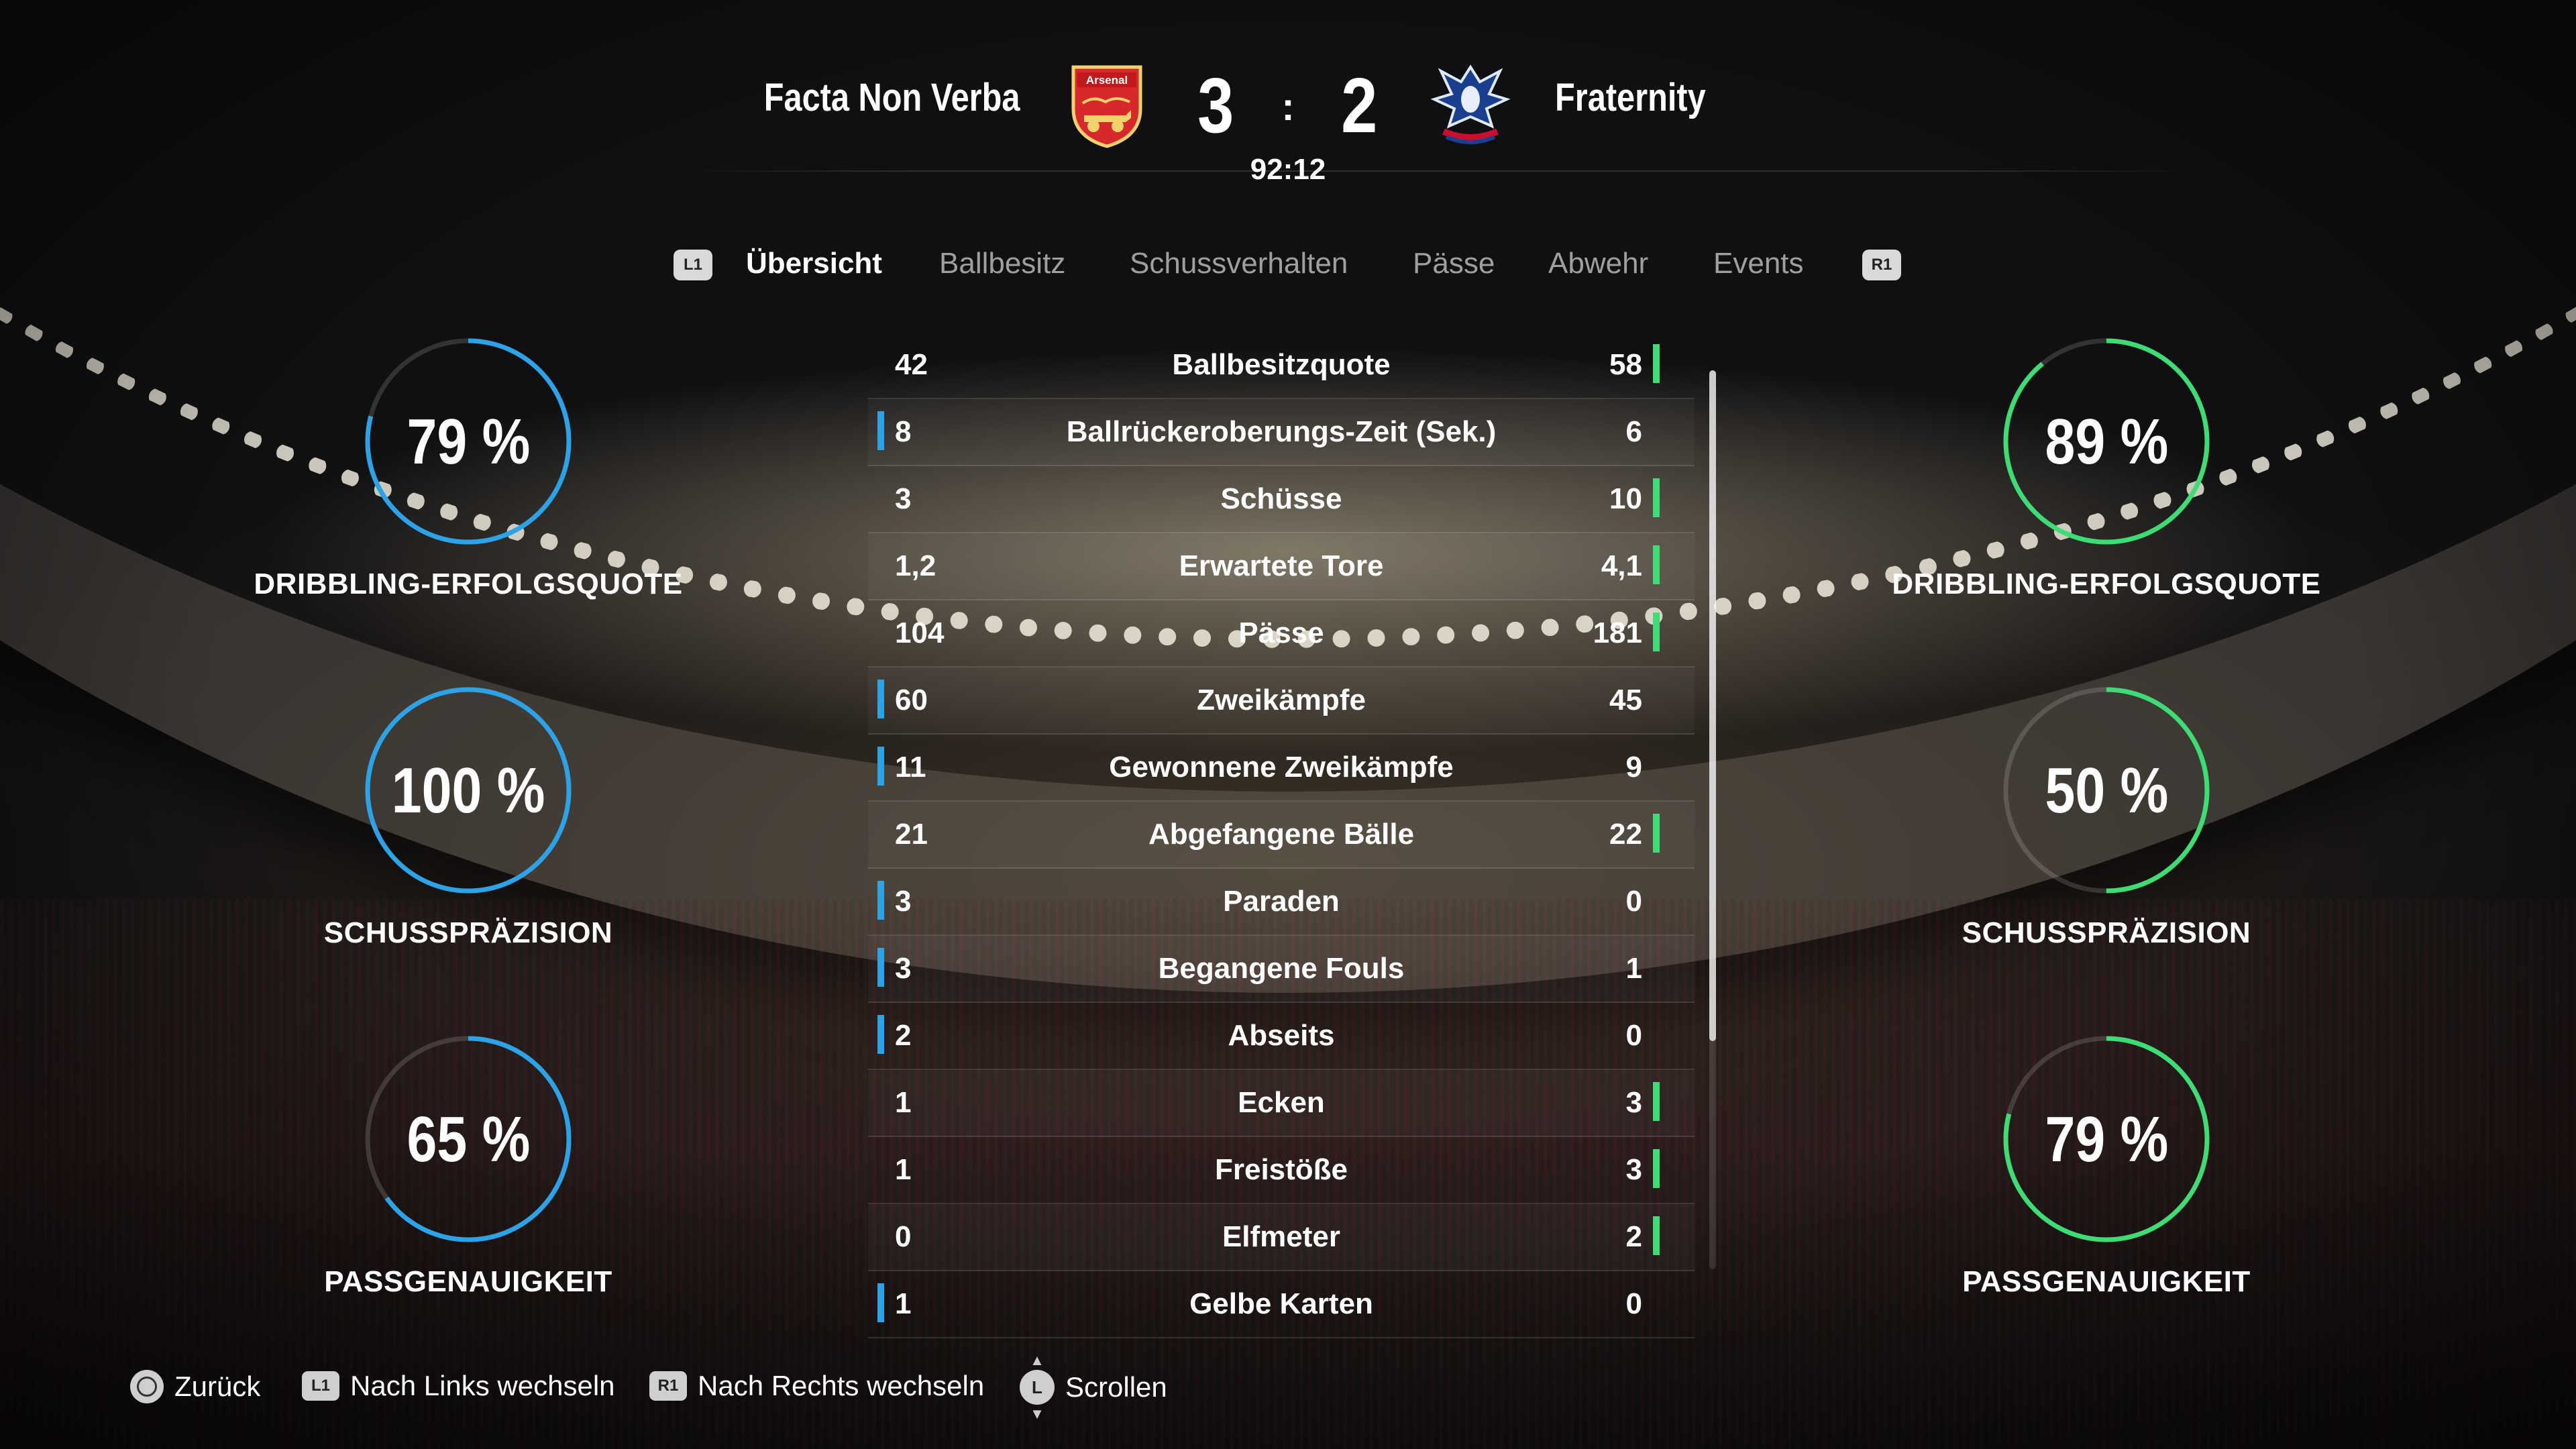 This screenshot has height=1449, width=2576. What do you see at coordinates (1625, 498) in the screenshot?
I see `stat-away-value: 10` at bounding box center [1625, 498].